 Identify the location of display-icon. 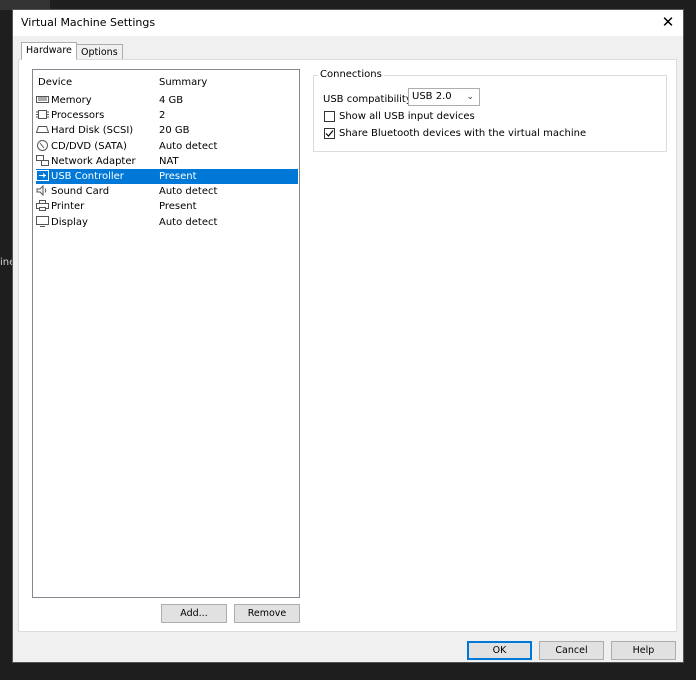
(42, 221).